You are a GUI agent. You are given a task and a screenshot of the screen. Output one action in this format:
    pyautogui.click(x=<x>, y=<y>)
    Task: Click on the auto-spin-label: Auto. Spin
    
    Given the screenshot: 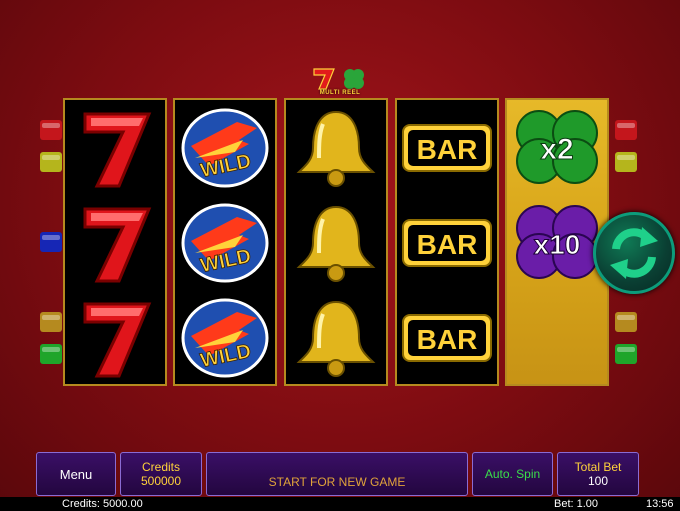 What is the action you would take?
    pyautogui.click(x=512, y=474)
    